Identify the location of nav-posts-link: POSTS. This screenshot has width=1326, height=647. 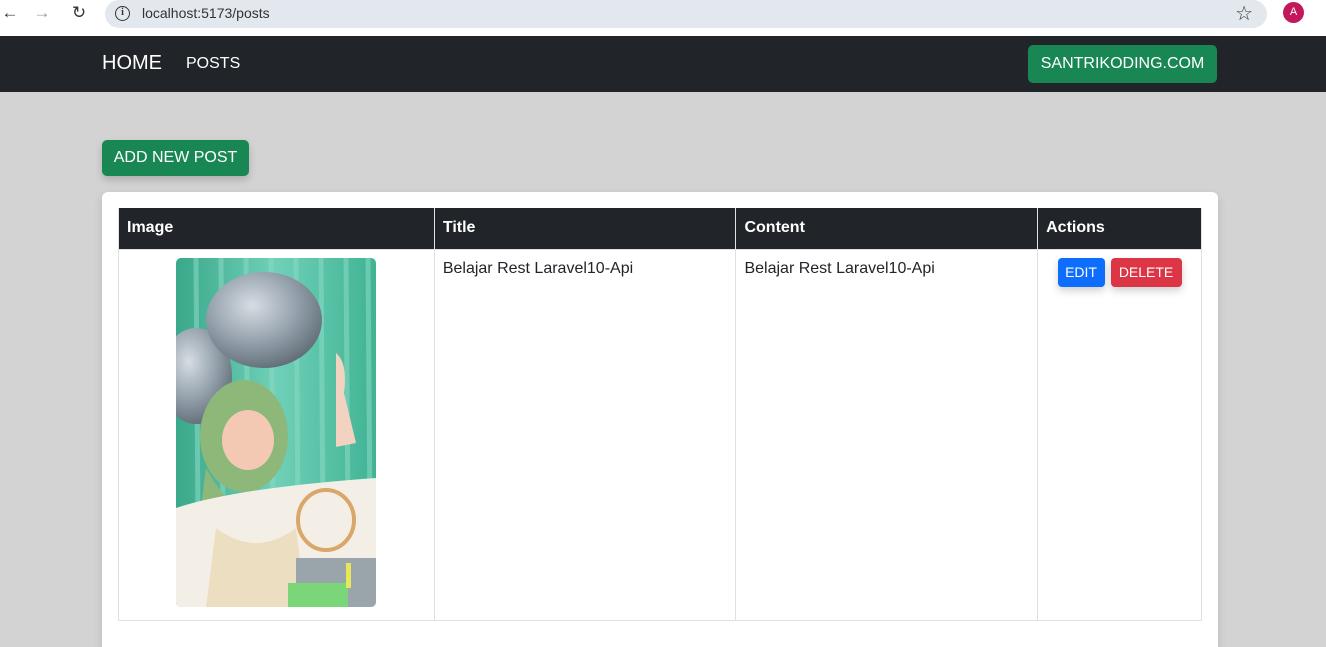
(213, 64).